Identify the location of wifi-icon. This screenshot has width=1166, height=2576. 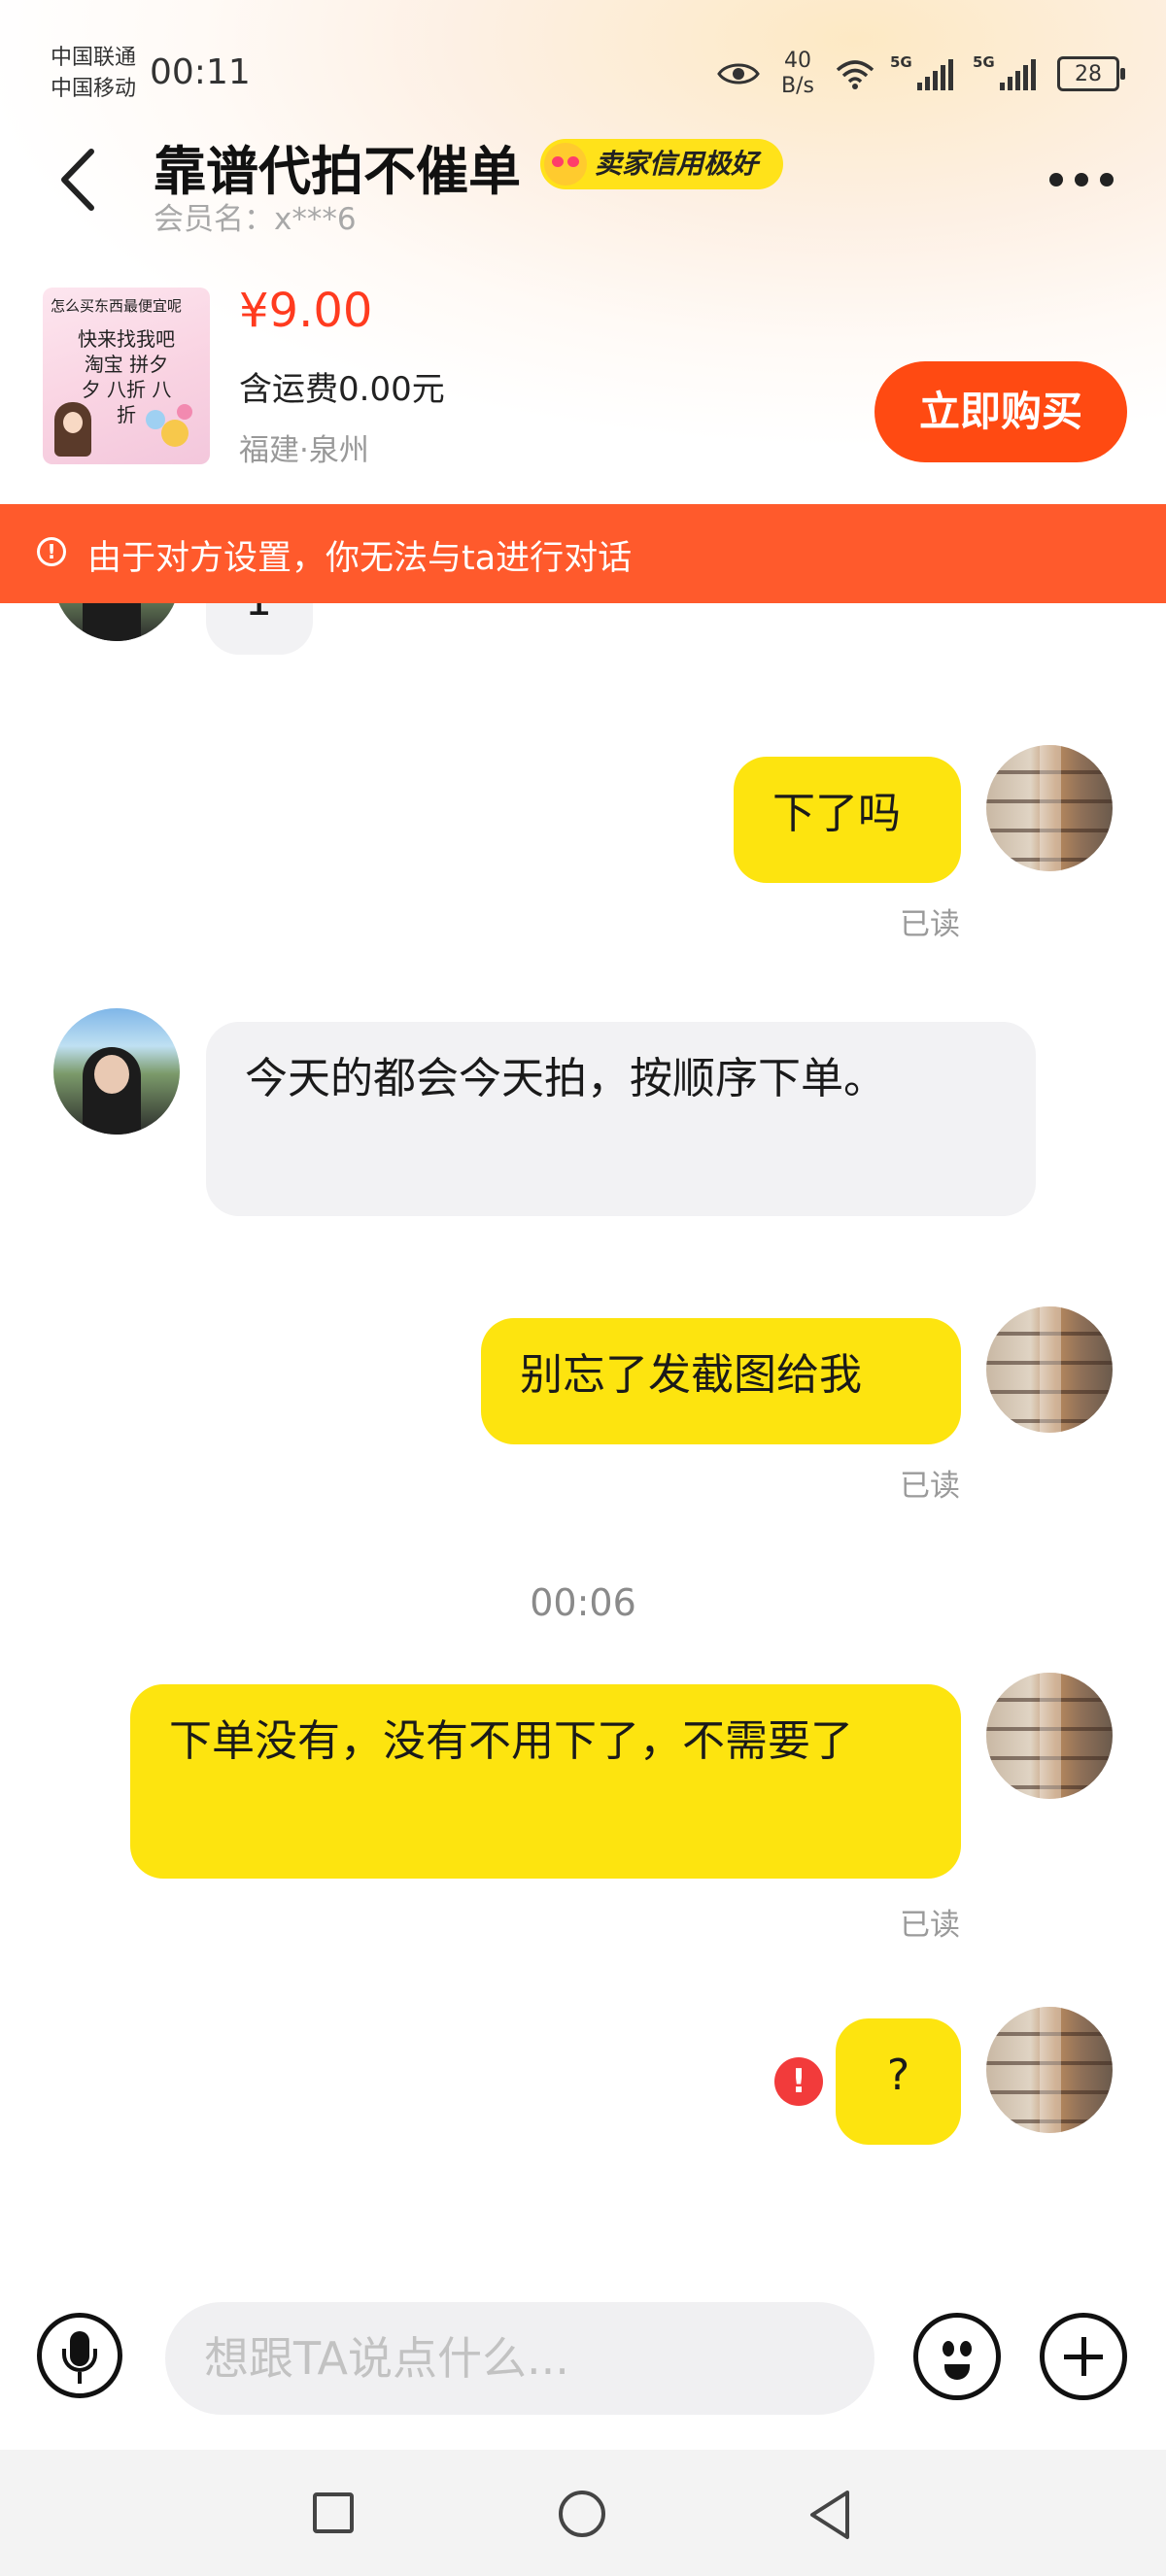
(855, 74).